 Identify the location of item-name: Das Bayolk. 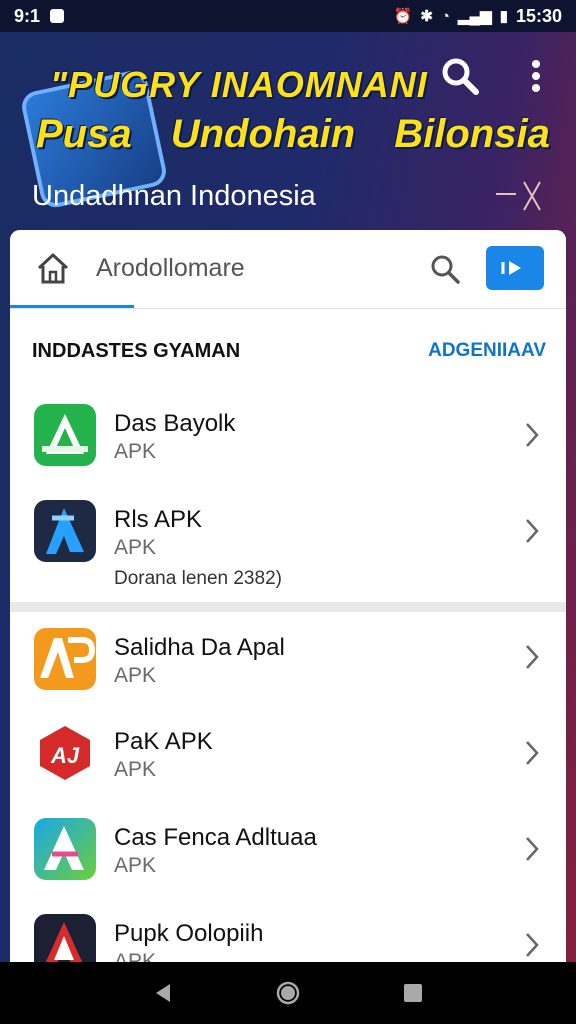
(175, 423).